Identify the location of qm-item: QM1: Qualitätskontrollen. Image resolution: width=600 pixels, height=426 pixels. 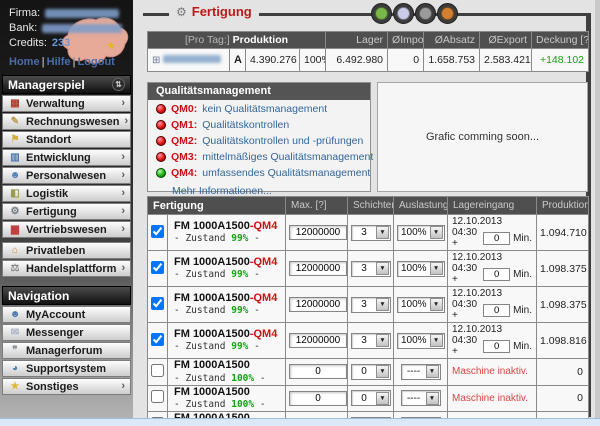
(259, 124).